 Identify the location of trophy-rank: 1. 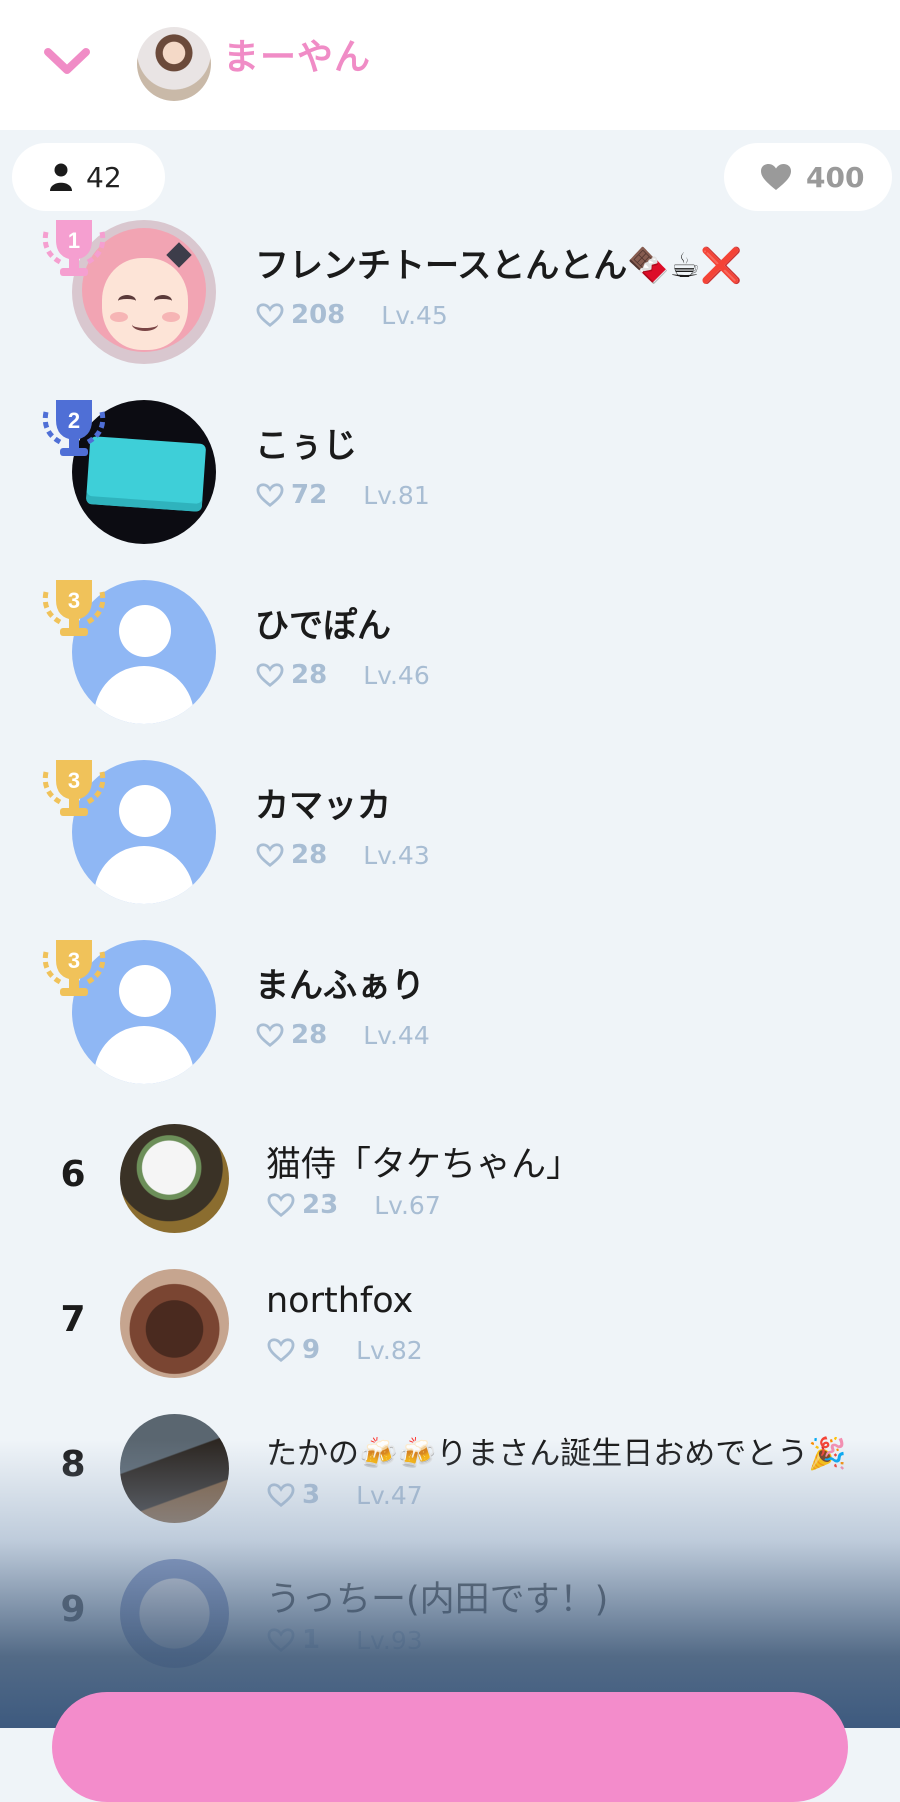
(74, 240).